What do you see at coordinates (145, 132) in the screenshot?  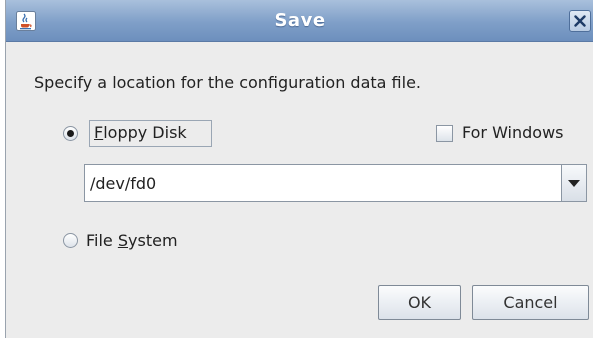 I see `floppy-label-rest: loppy Disk` at bounding box center [145, 132].